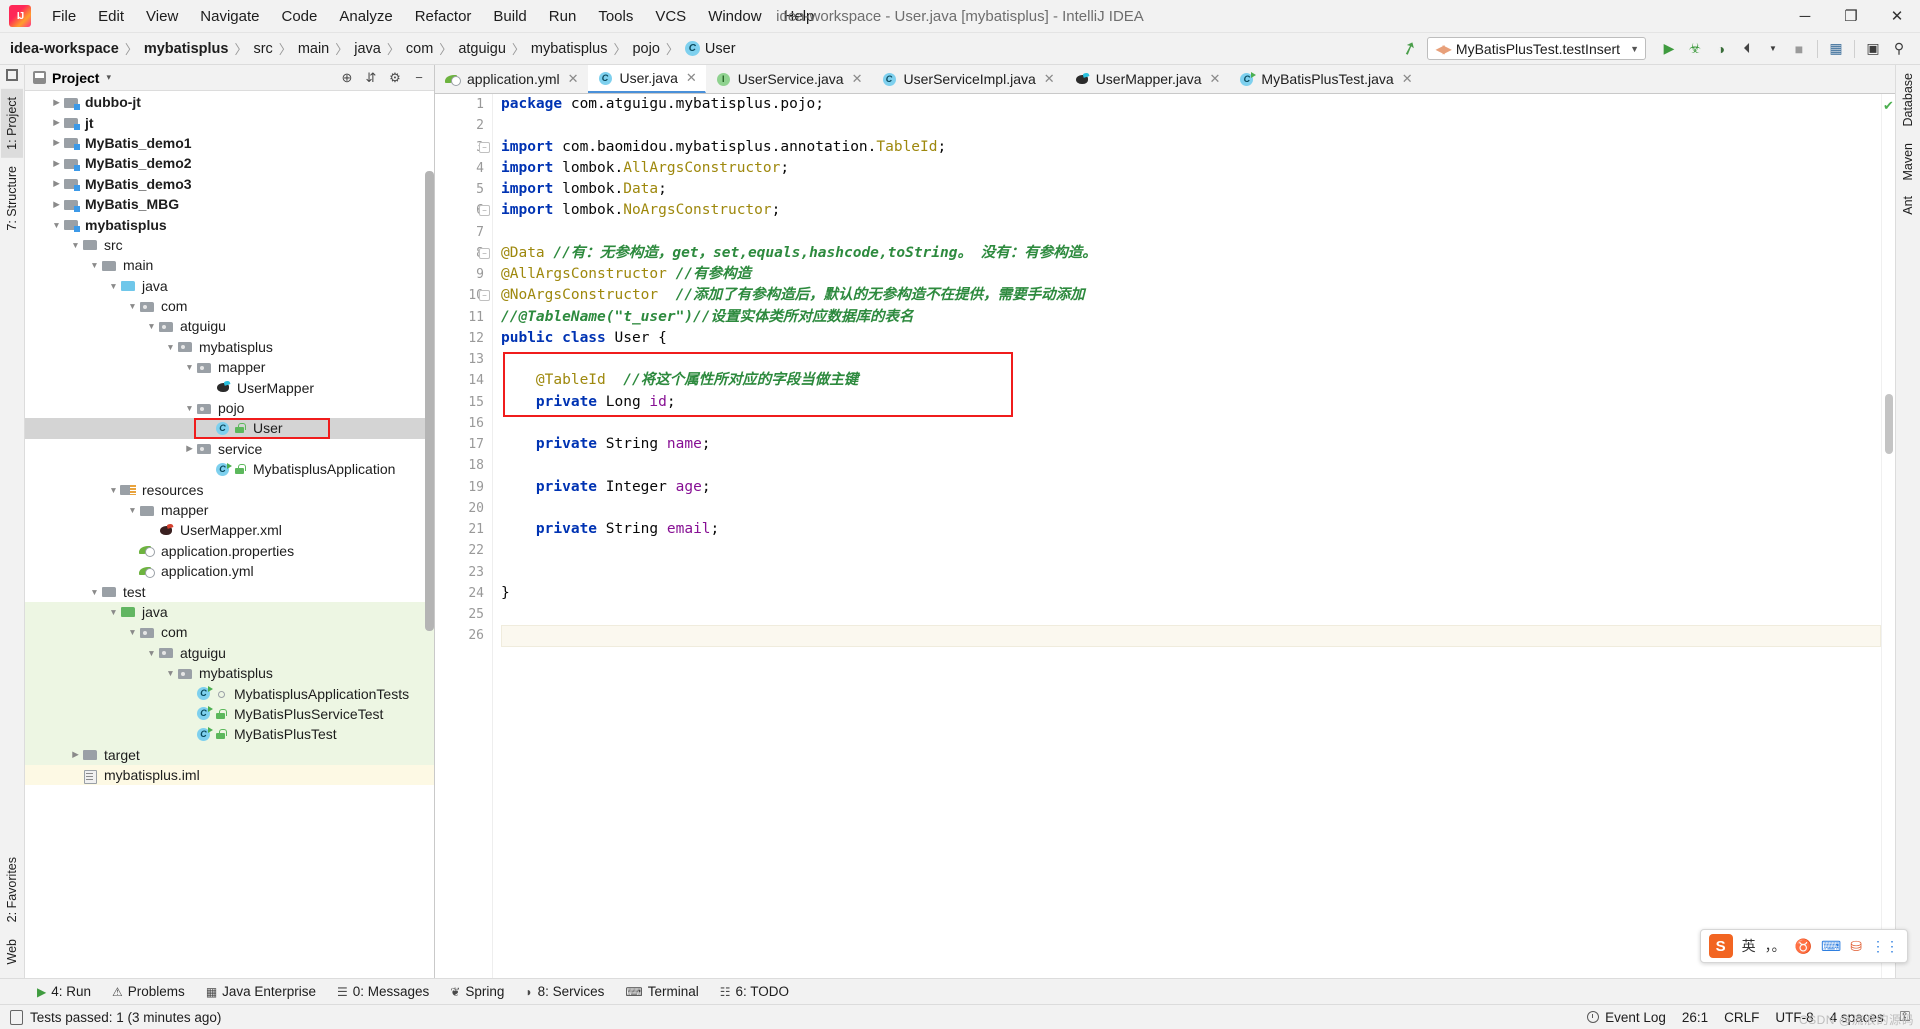 This screenshot has height=1029, width=1920. I want to click on search-everywhere-icon: ⚲, so click(1899, 49).